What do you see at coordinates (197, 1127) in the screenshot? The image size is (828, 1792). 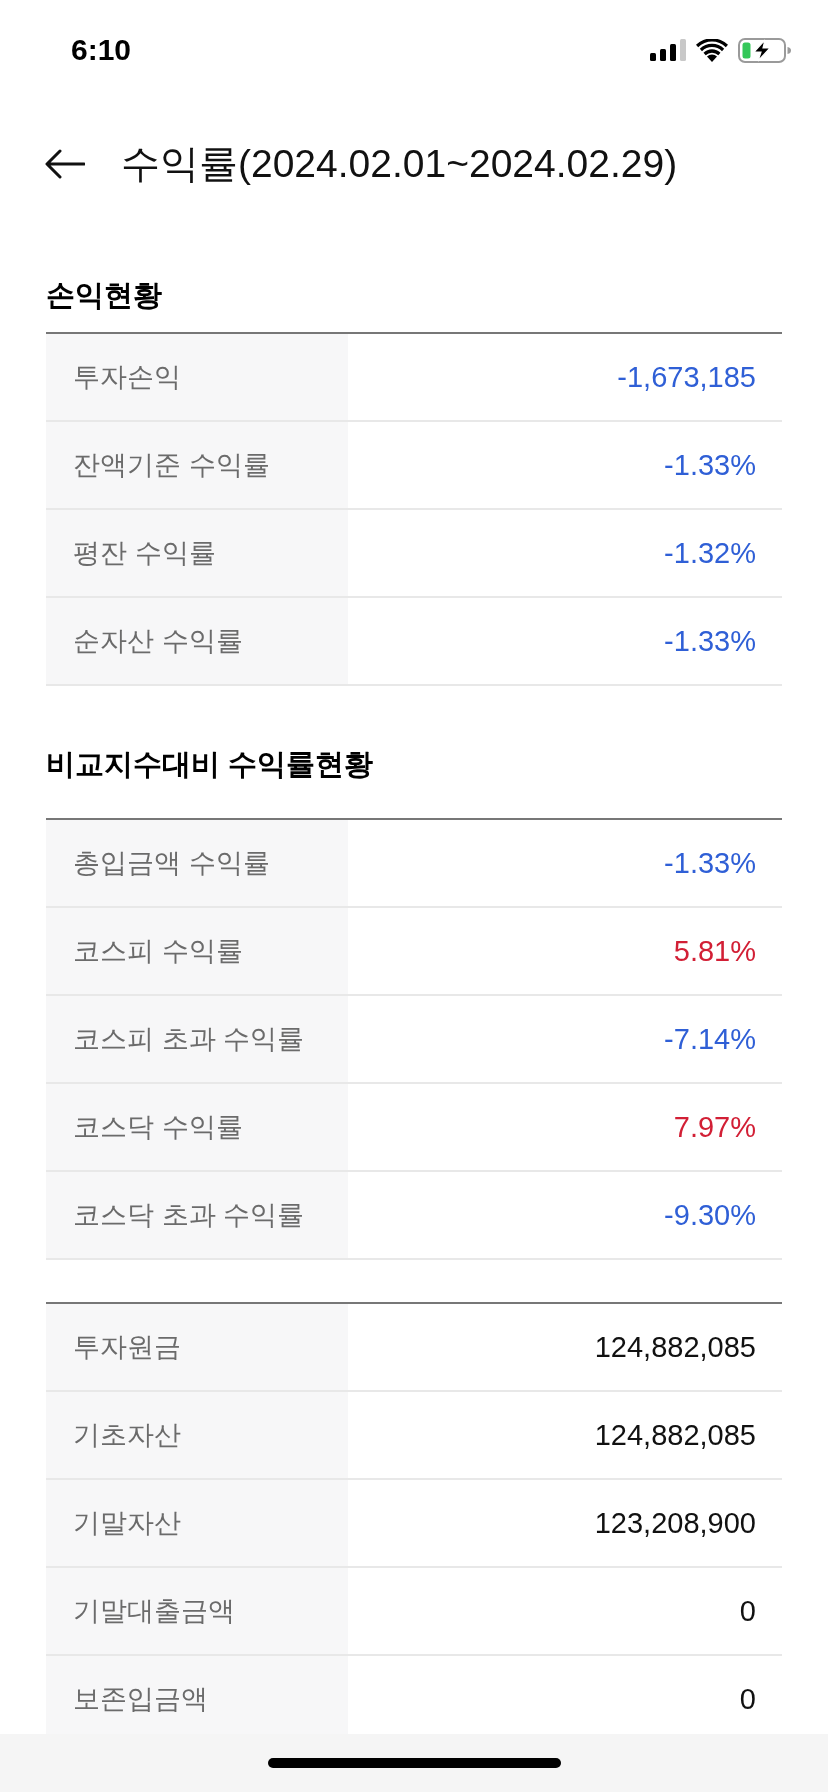 I see `row-label: 코스닥 수익률` at bounding box center [197, 1127].